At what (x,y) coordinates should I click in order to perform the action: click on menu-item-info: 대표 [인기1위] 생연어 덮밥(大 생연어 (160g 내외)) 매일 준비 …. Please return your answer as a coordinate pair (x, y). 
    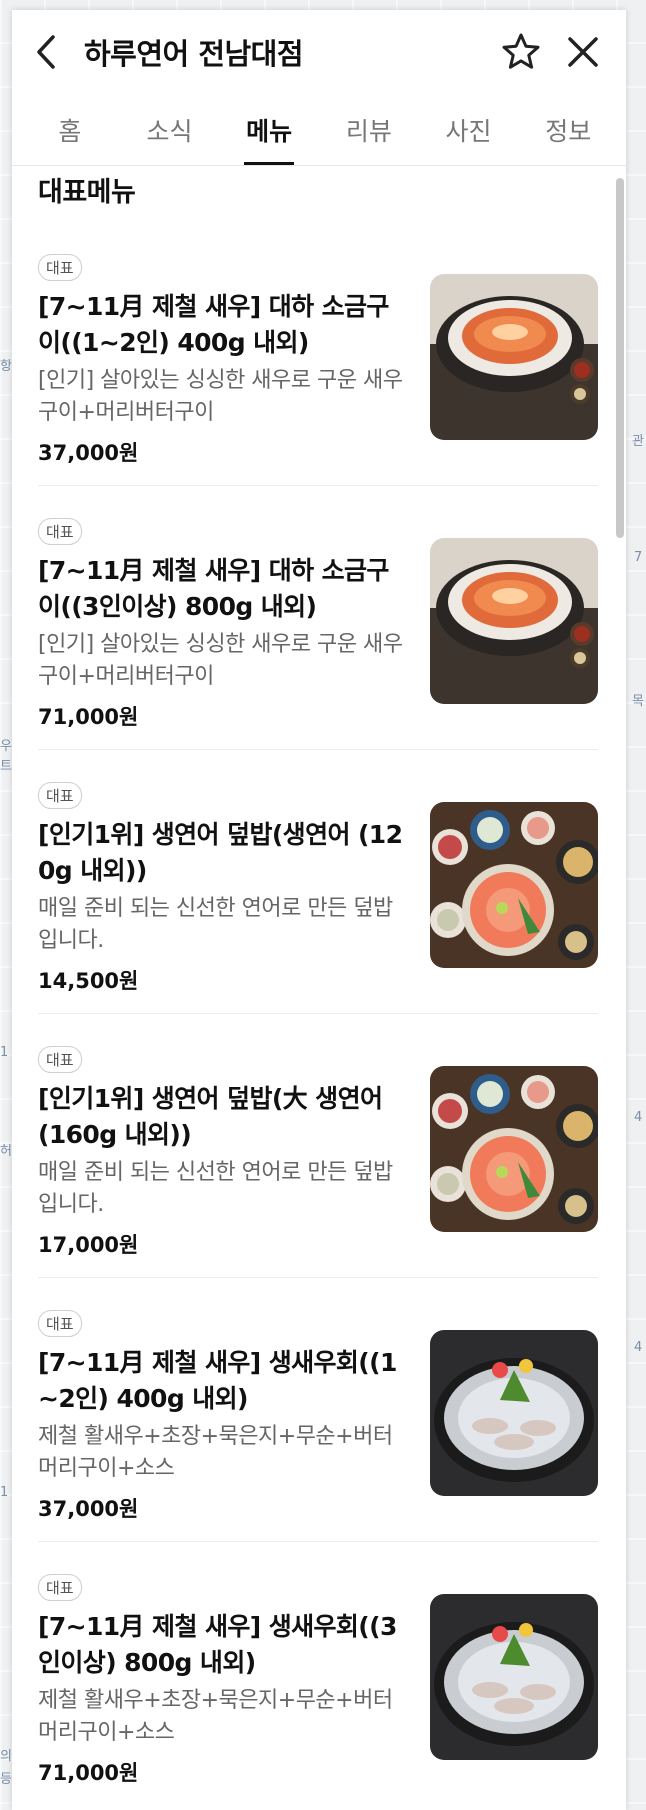
    Looking at the image, I should click on (223, 1161).